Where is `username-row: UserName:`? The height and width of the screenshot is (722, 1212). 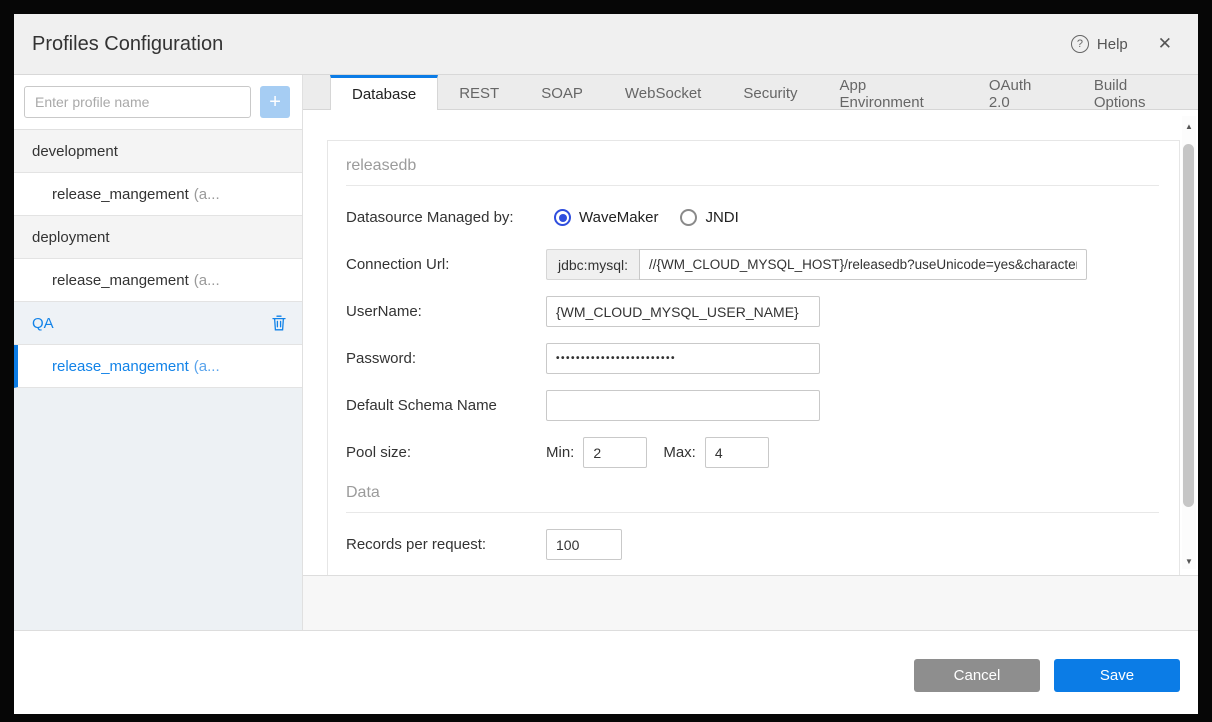 username-row: UserName: is located at coordinates (752, 311).